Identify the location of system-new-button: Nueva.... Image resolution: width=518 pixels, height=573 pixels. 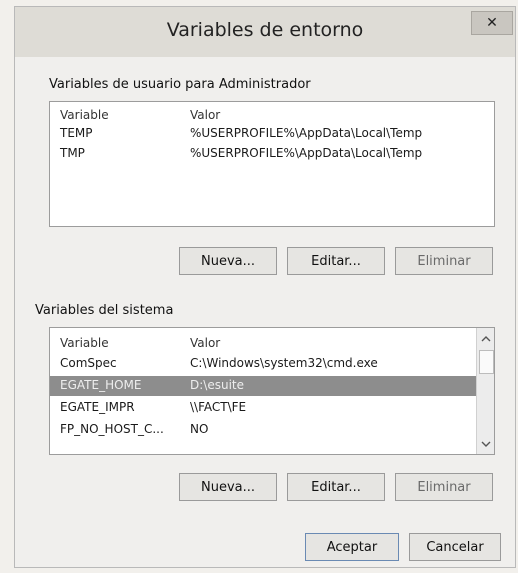
(228, 487).